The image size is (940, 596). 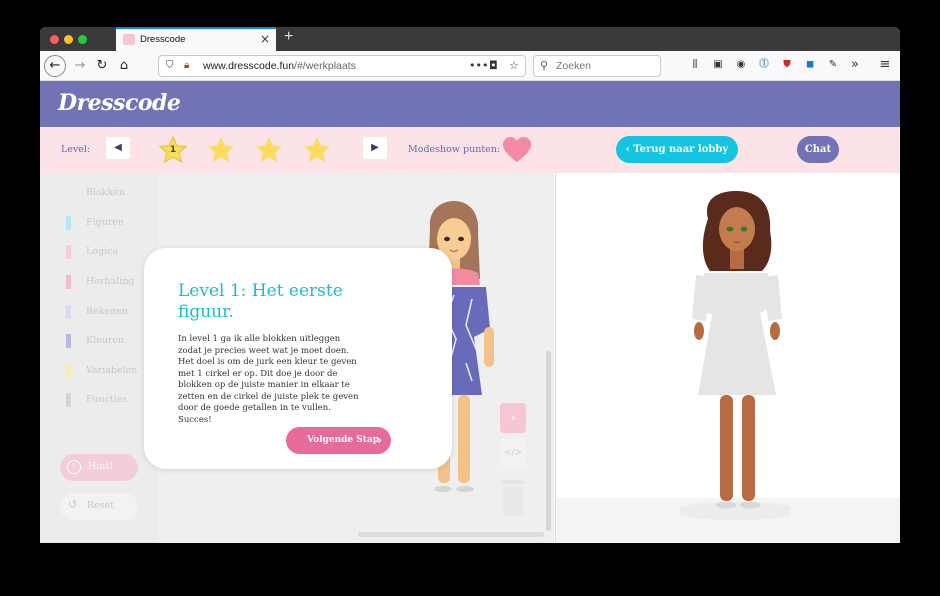 I want to click on level-star-current: 1, so click(x=173, y=150).